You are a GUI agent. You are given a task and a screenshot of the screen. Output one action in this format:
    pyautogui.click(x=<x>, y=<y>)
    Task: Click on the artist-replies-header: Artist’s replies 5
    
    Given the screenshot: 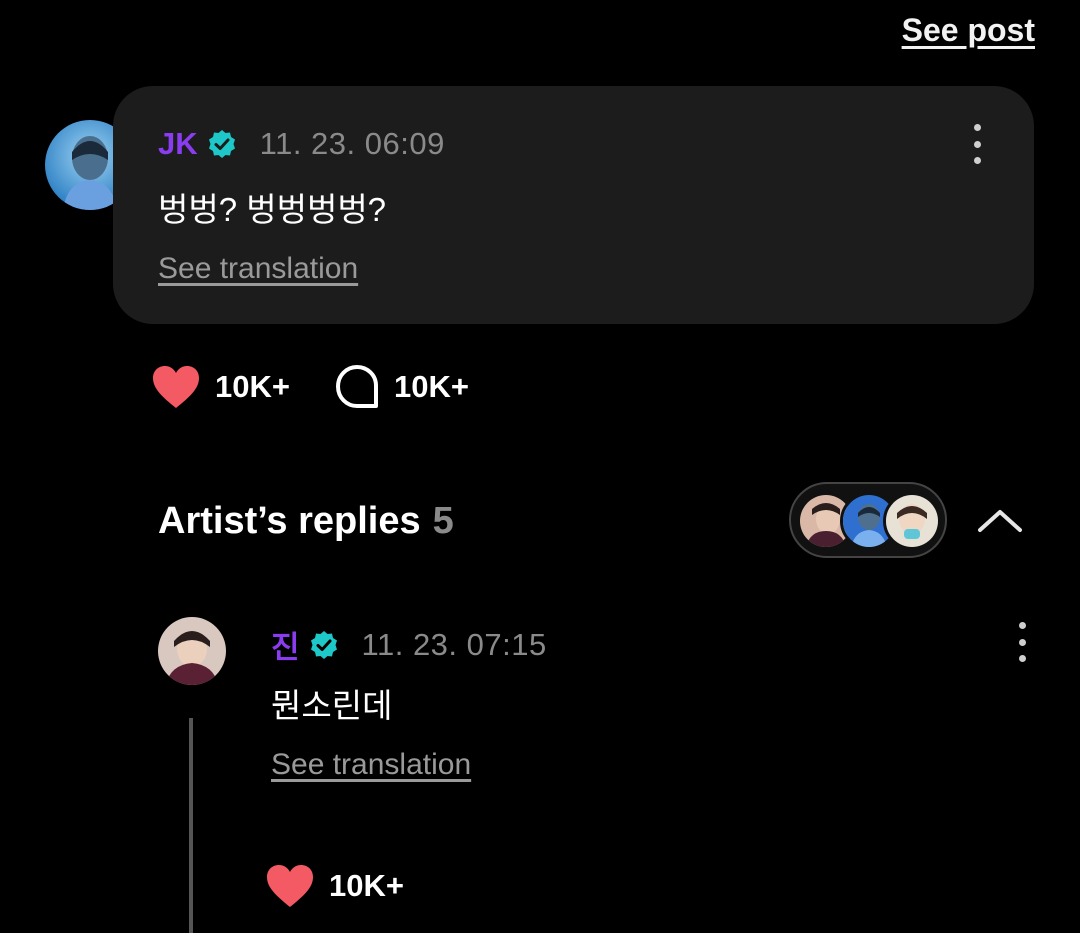 What is the action you would take?
    pyautogui.click(x=306, y=521)
    